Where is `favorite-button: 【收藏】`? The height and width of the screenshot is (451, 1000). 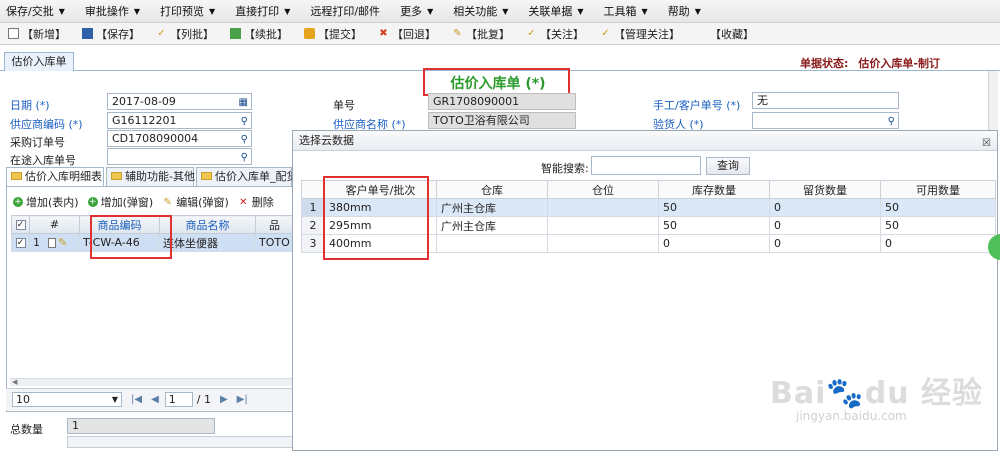
favorite-button: 【收藏】 is located at coordinates (725, 34).